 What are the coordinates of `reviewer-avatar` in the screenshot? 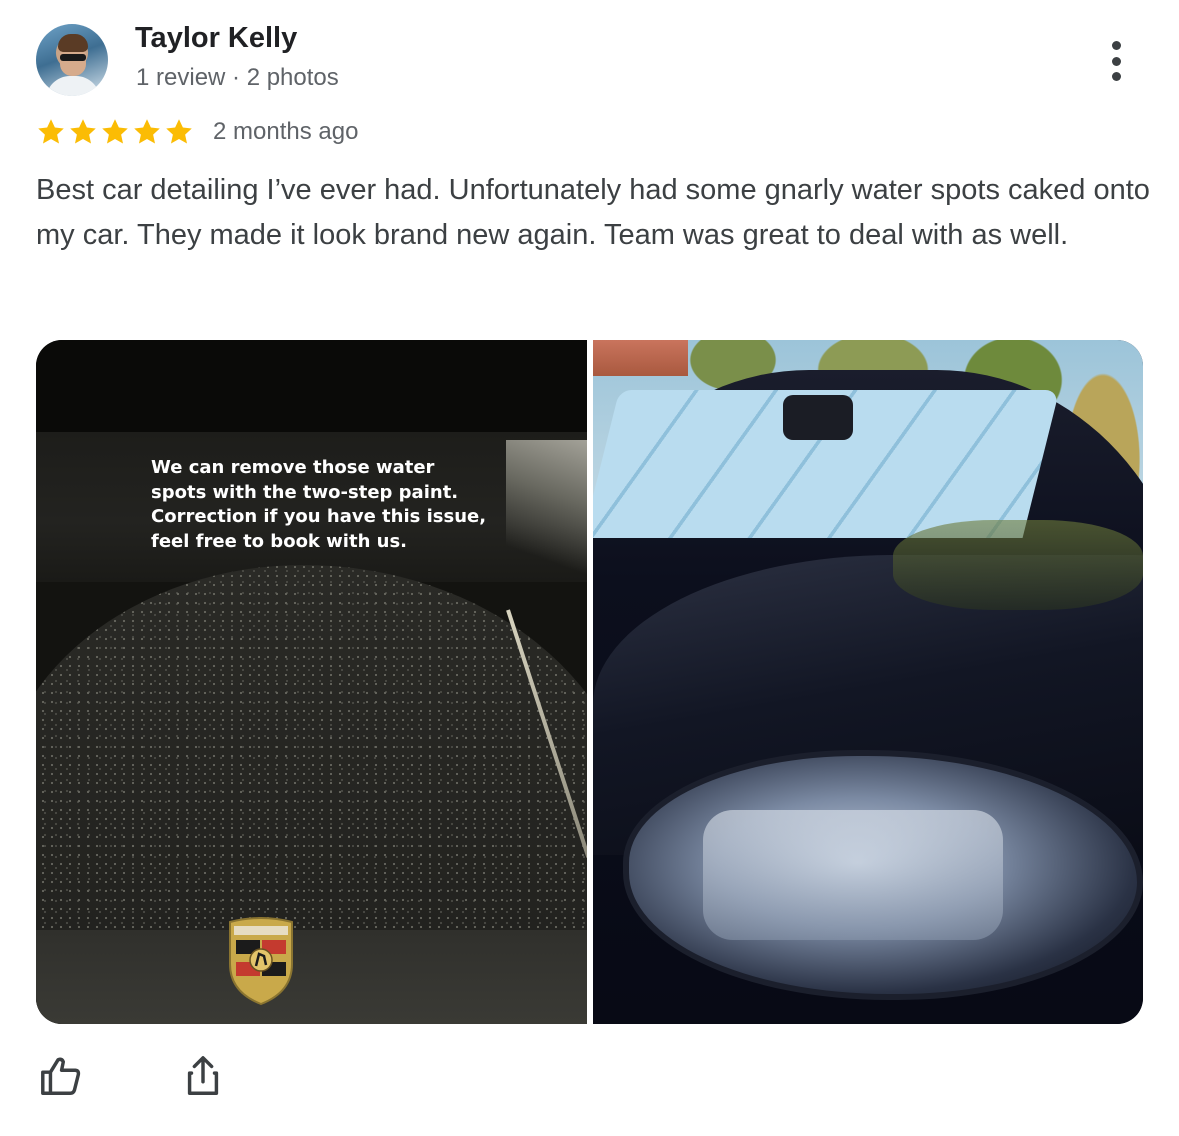 It's located at (72, 60).